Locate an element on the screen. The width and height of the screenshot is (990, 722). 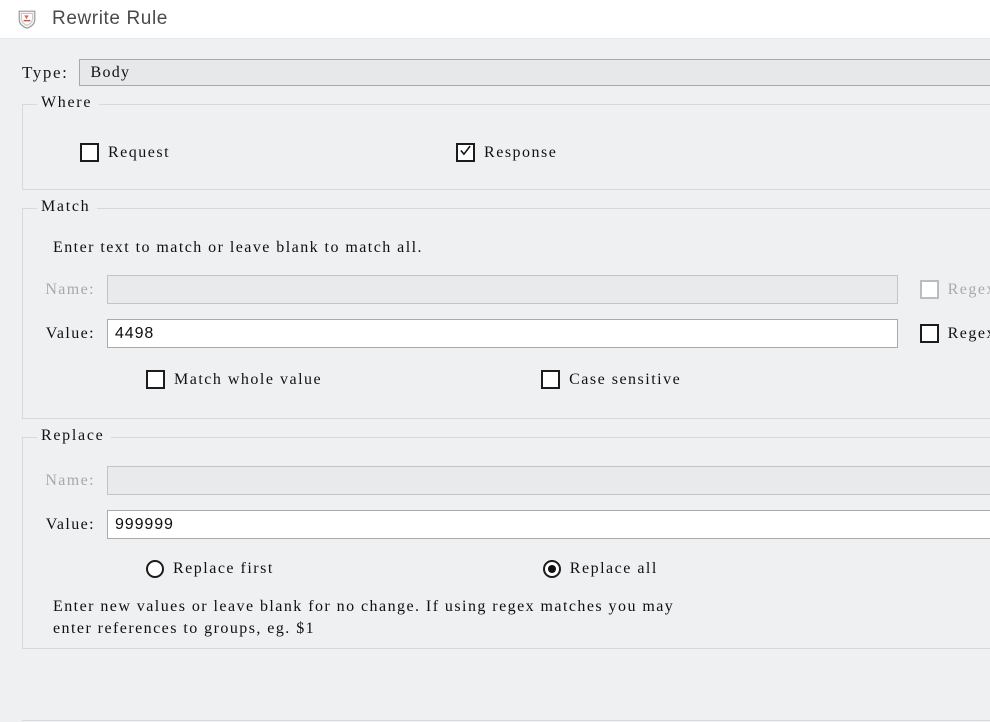
match-value-regex-checkbox is located at coordinates (929, 333).